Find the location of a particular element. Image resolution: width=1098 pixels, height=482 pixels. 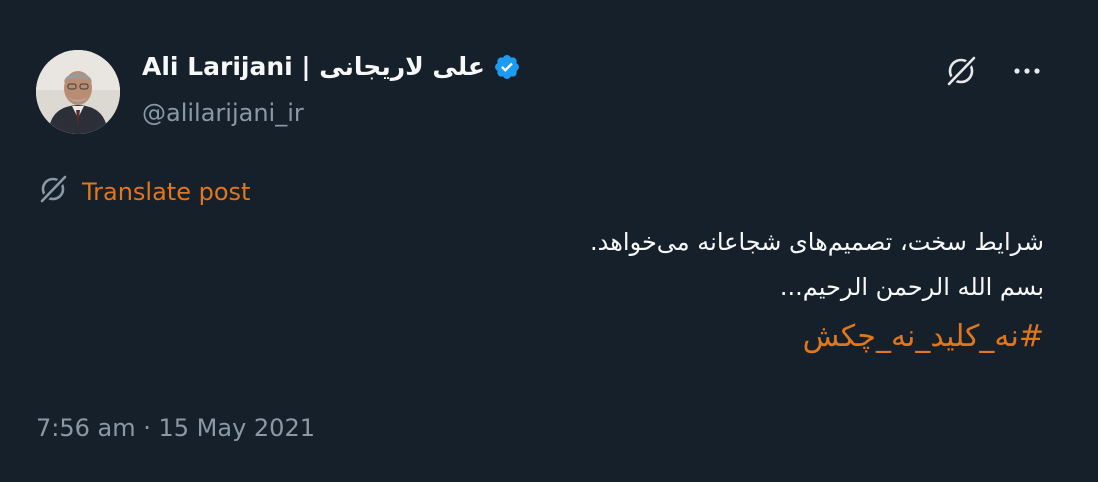

translate-label: Translate post is located at coordinates (166, 192).